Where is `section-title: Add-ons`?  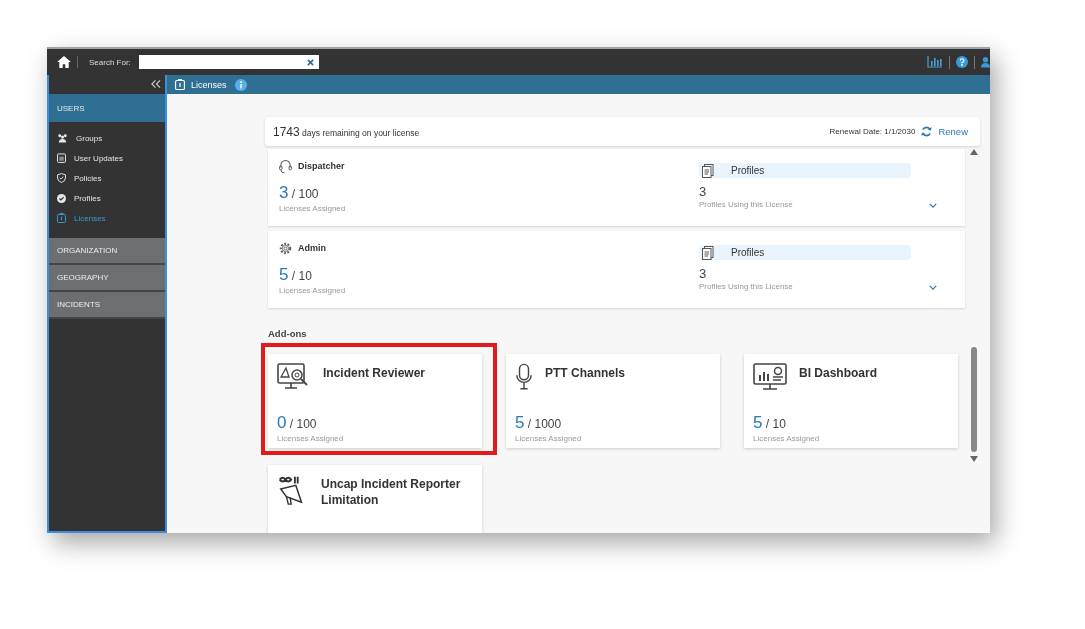
section-title: Add-ons is located at coordinates (288, 333).